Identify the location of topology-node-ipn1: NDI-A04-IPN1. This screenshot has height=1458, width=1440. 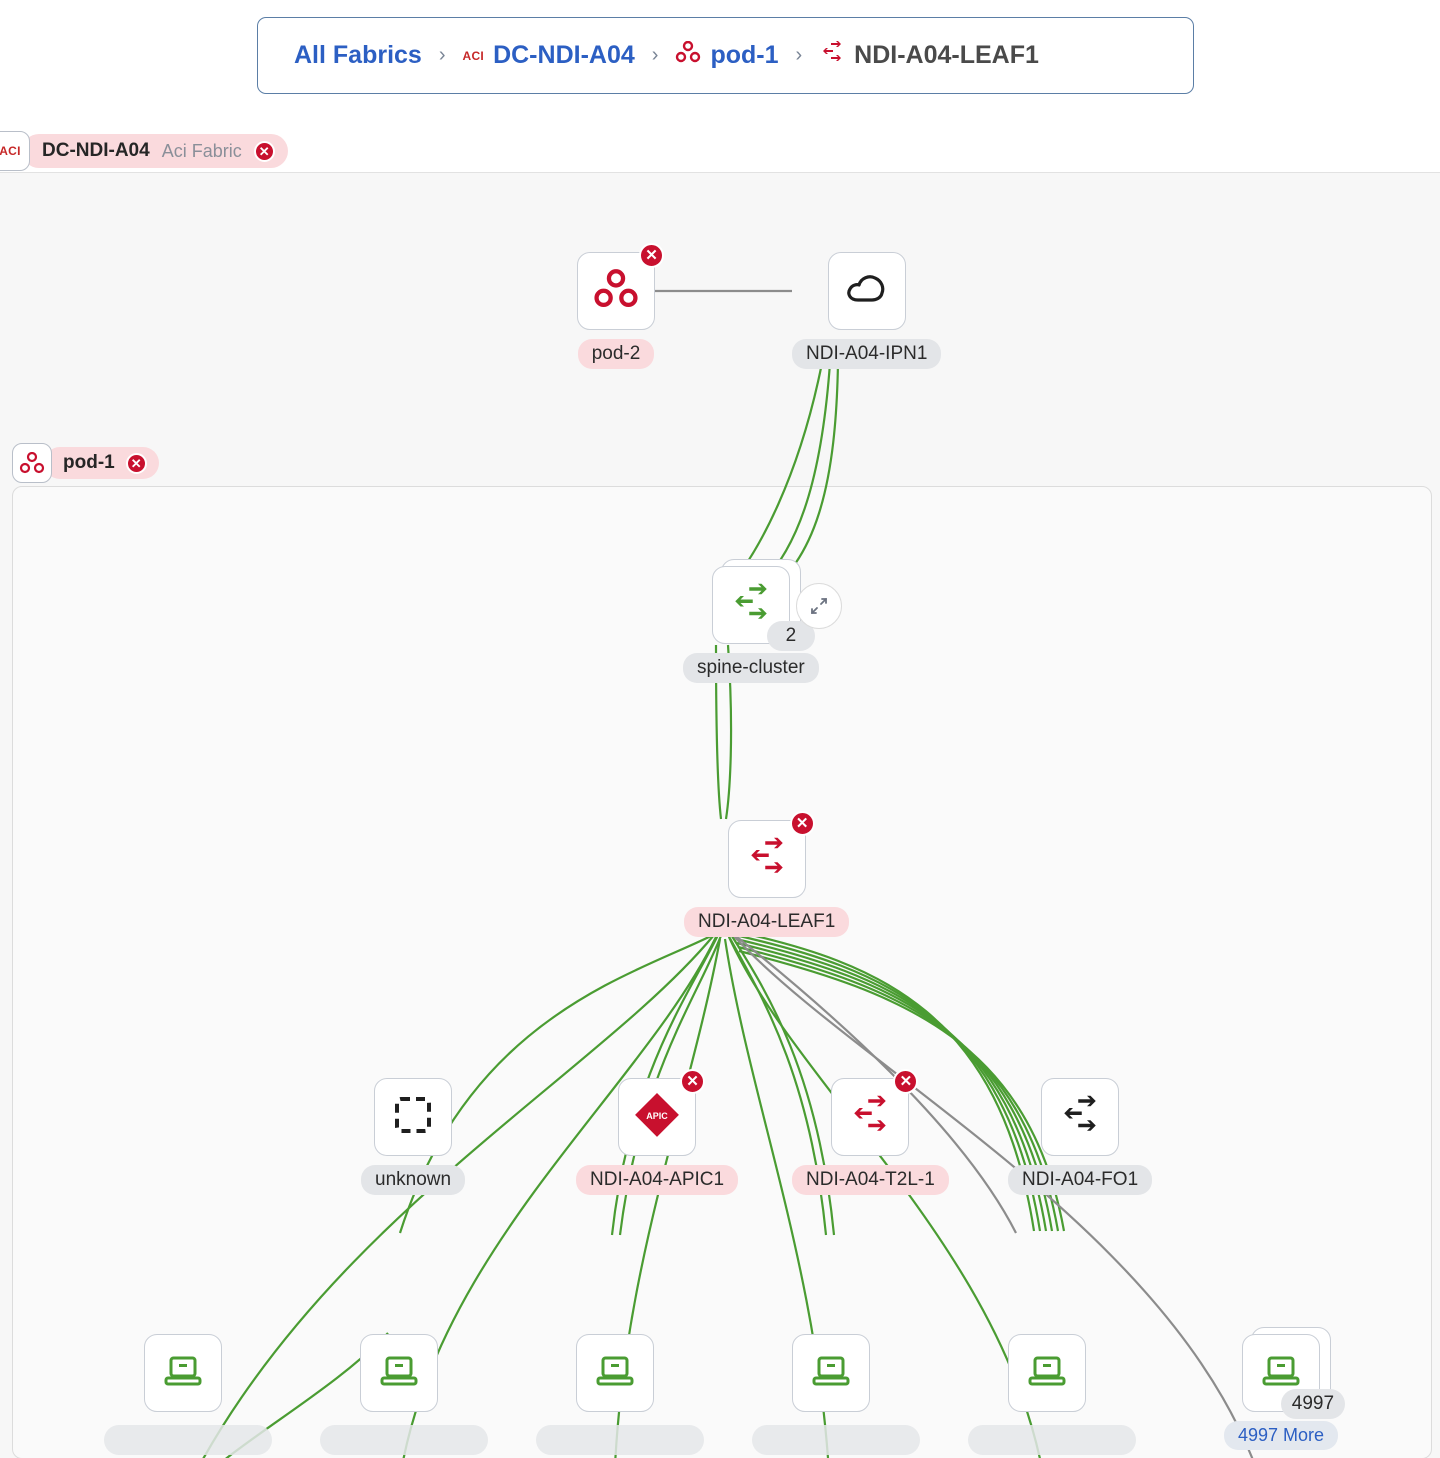
(867, 310).